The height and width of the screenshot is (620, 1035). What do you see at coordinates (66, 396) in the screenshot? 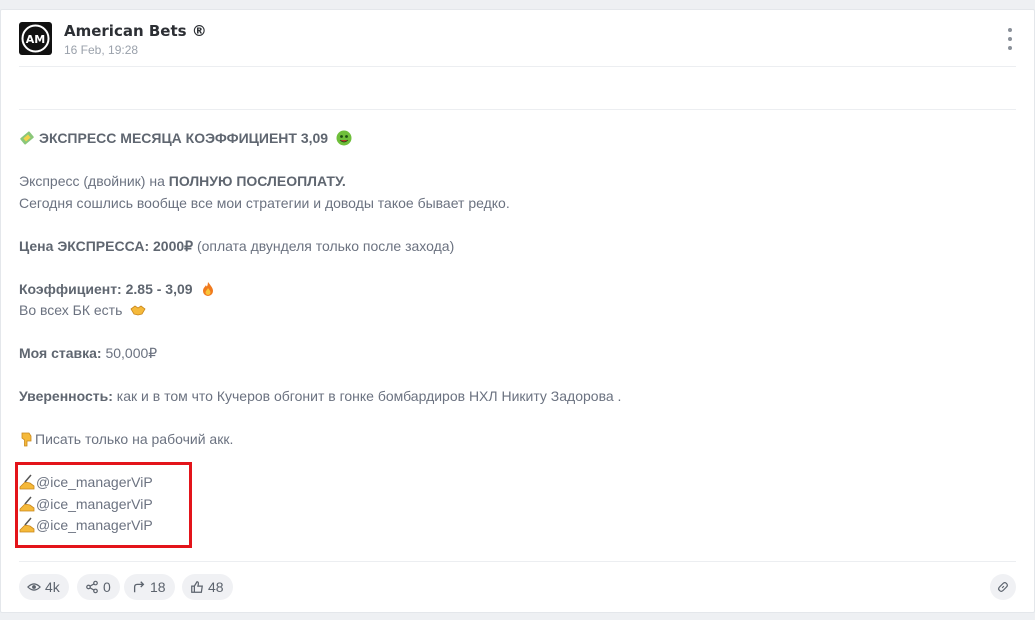
I see `confidence-label: Уверенность:` at bounding box center [66, 396].